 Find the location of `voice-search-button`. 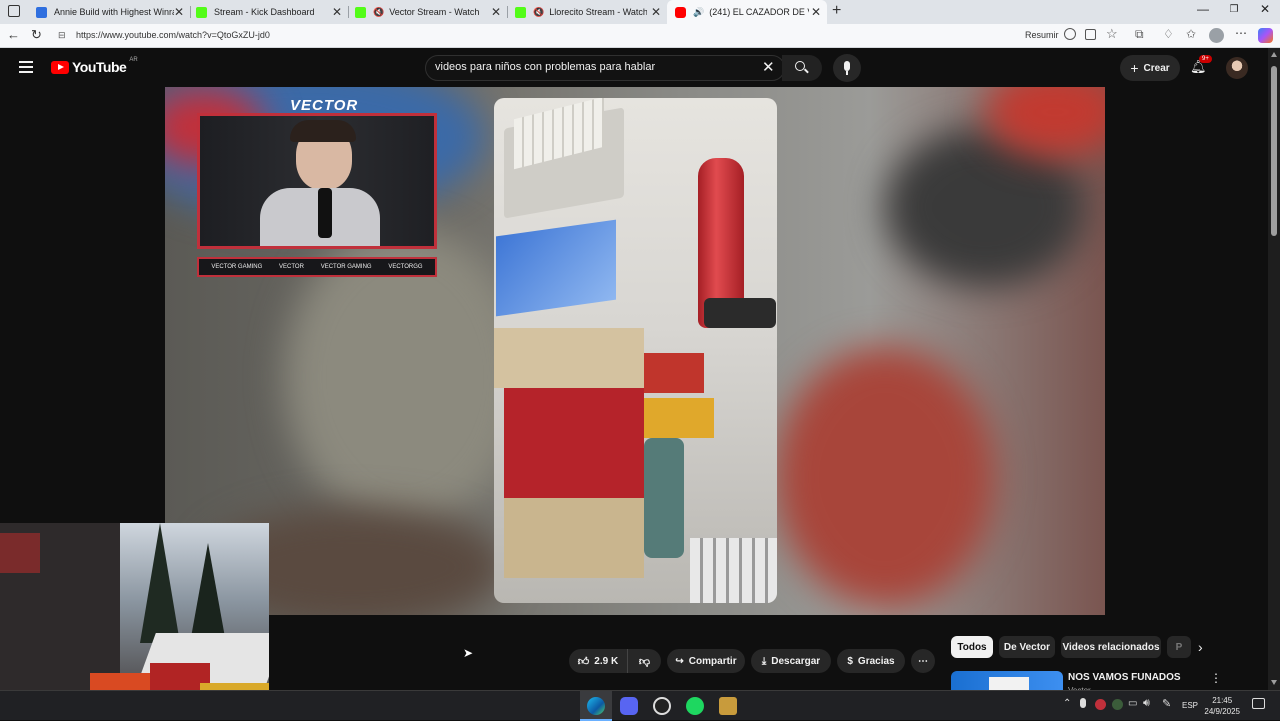

voice-search-button is located at coordinates (847, 68).